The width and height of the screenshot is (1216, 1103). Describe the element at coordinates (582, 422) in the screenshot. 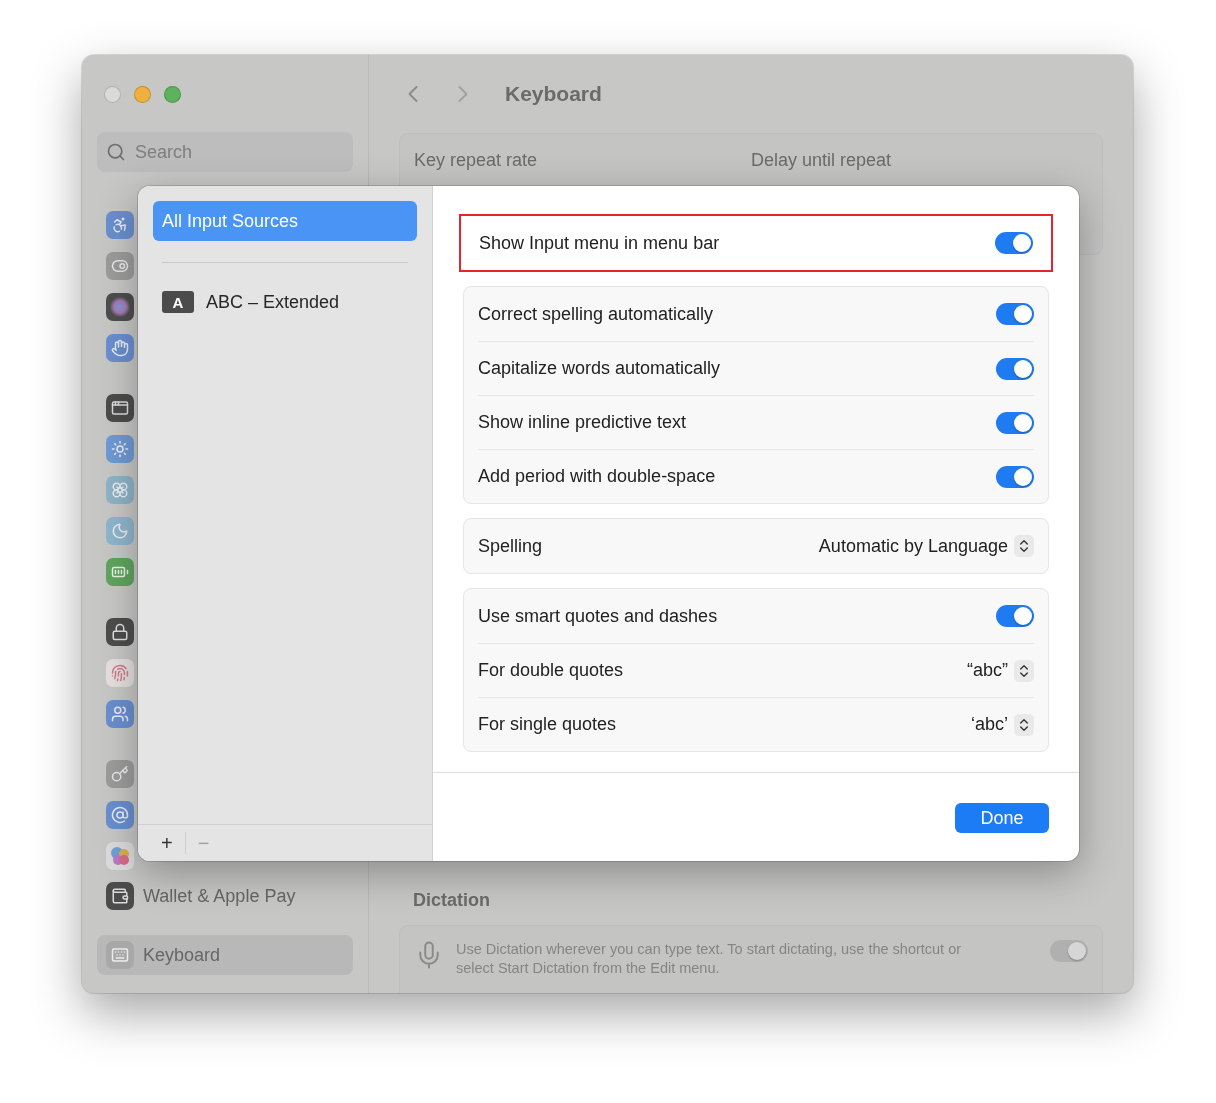

I see `setting-label: Show inline predictive text` at that location.